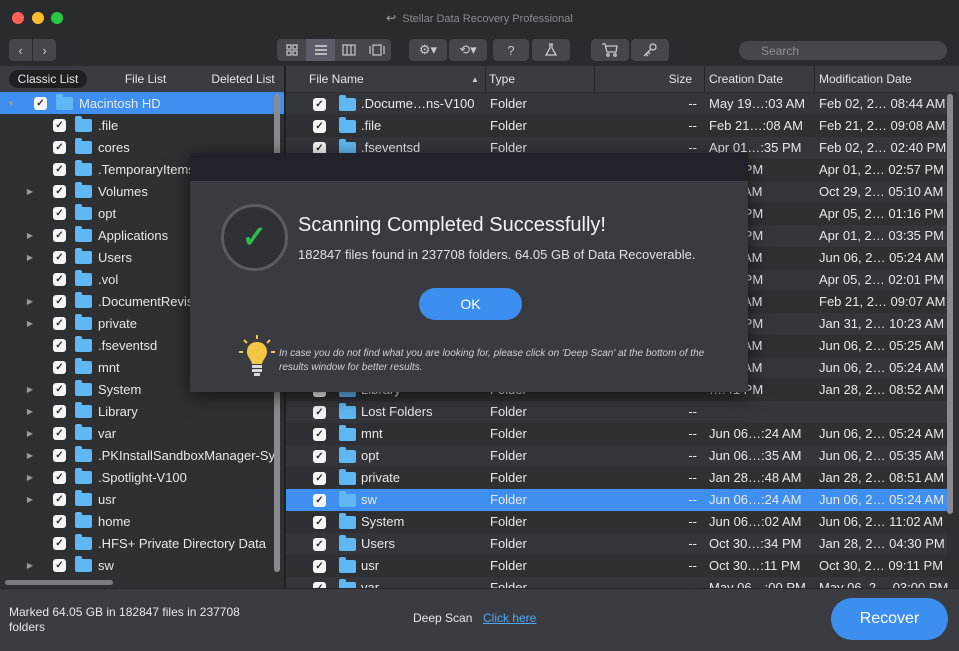  What do you see at coordinates (142, 103) in the screenshot?
I see `tree-item: ▼ ✓ Macintosh HD` at bounding box center [142, 103].